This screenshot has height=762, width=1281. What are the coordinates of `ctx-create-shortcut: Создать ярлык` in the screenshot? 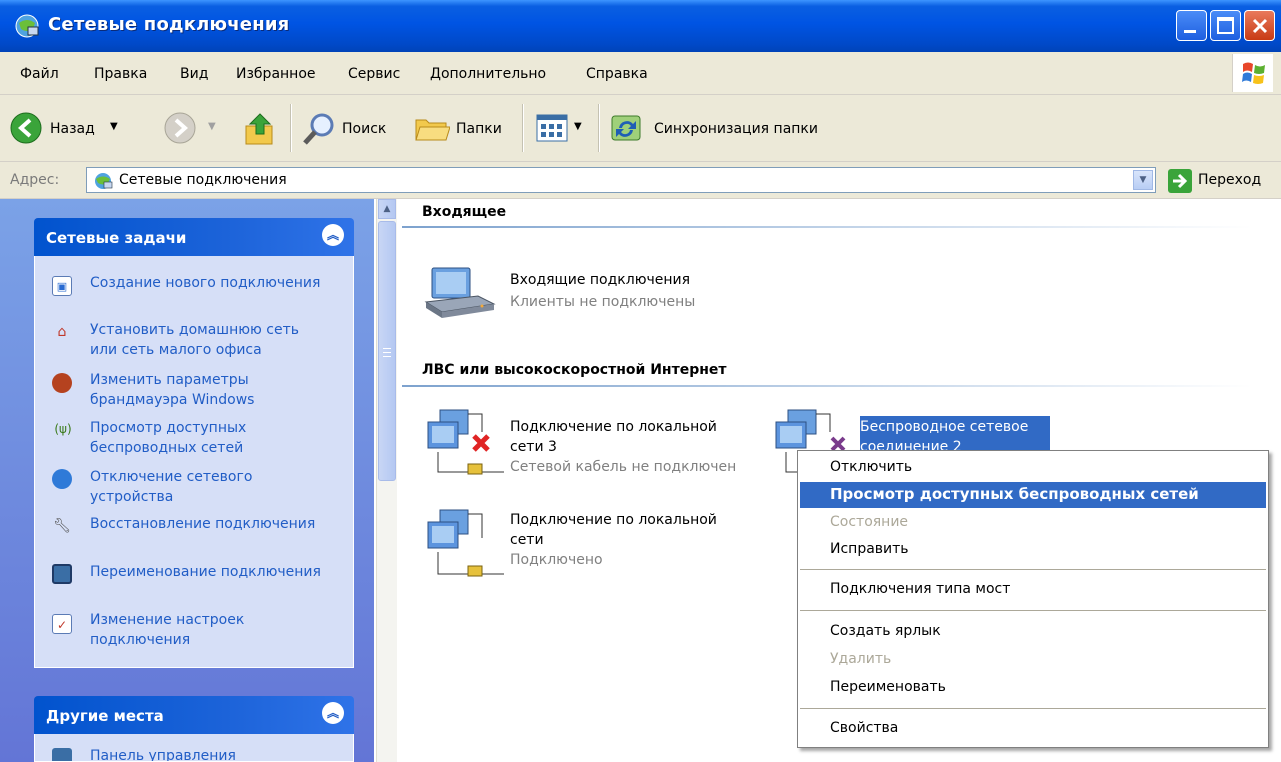 It's located at (885, 631).